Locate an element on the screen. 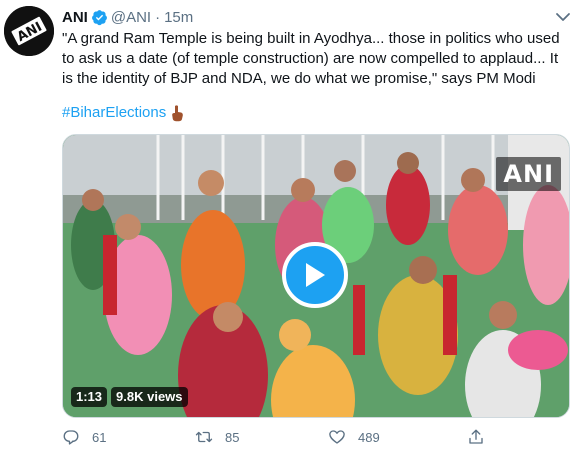 The height and width of the screenshot is (451, 584). like-count: 489 is located at coordinates (369, 437).